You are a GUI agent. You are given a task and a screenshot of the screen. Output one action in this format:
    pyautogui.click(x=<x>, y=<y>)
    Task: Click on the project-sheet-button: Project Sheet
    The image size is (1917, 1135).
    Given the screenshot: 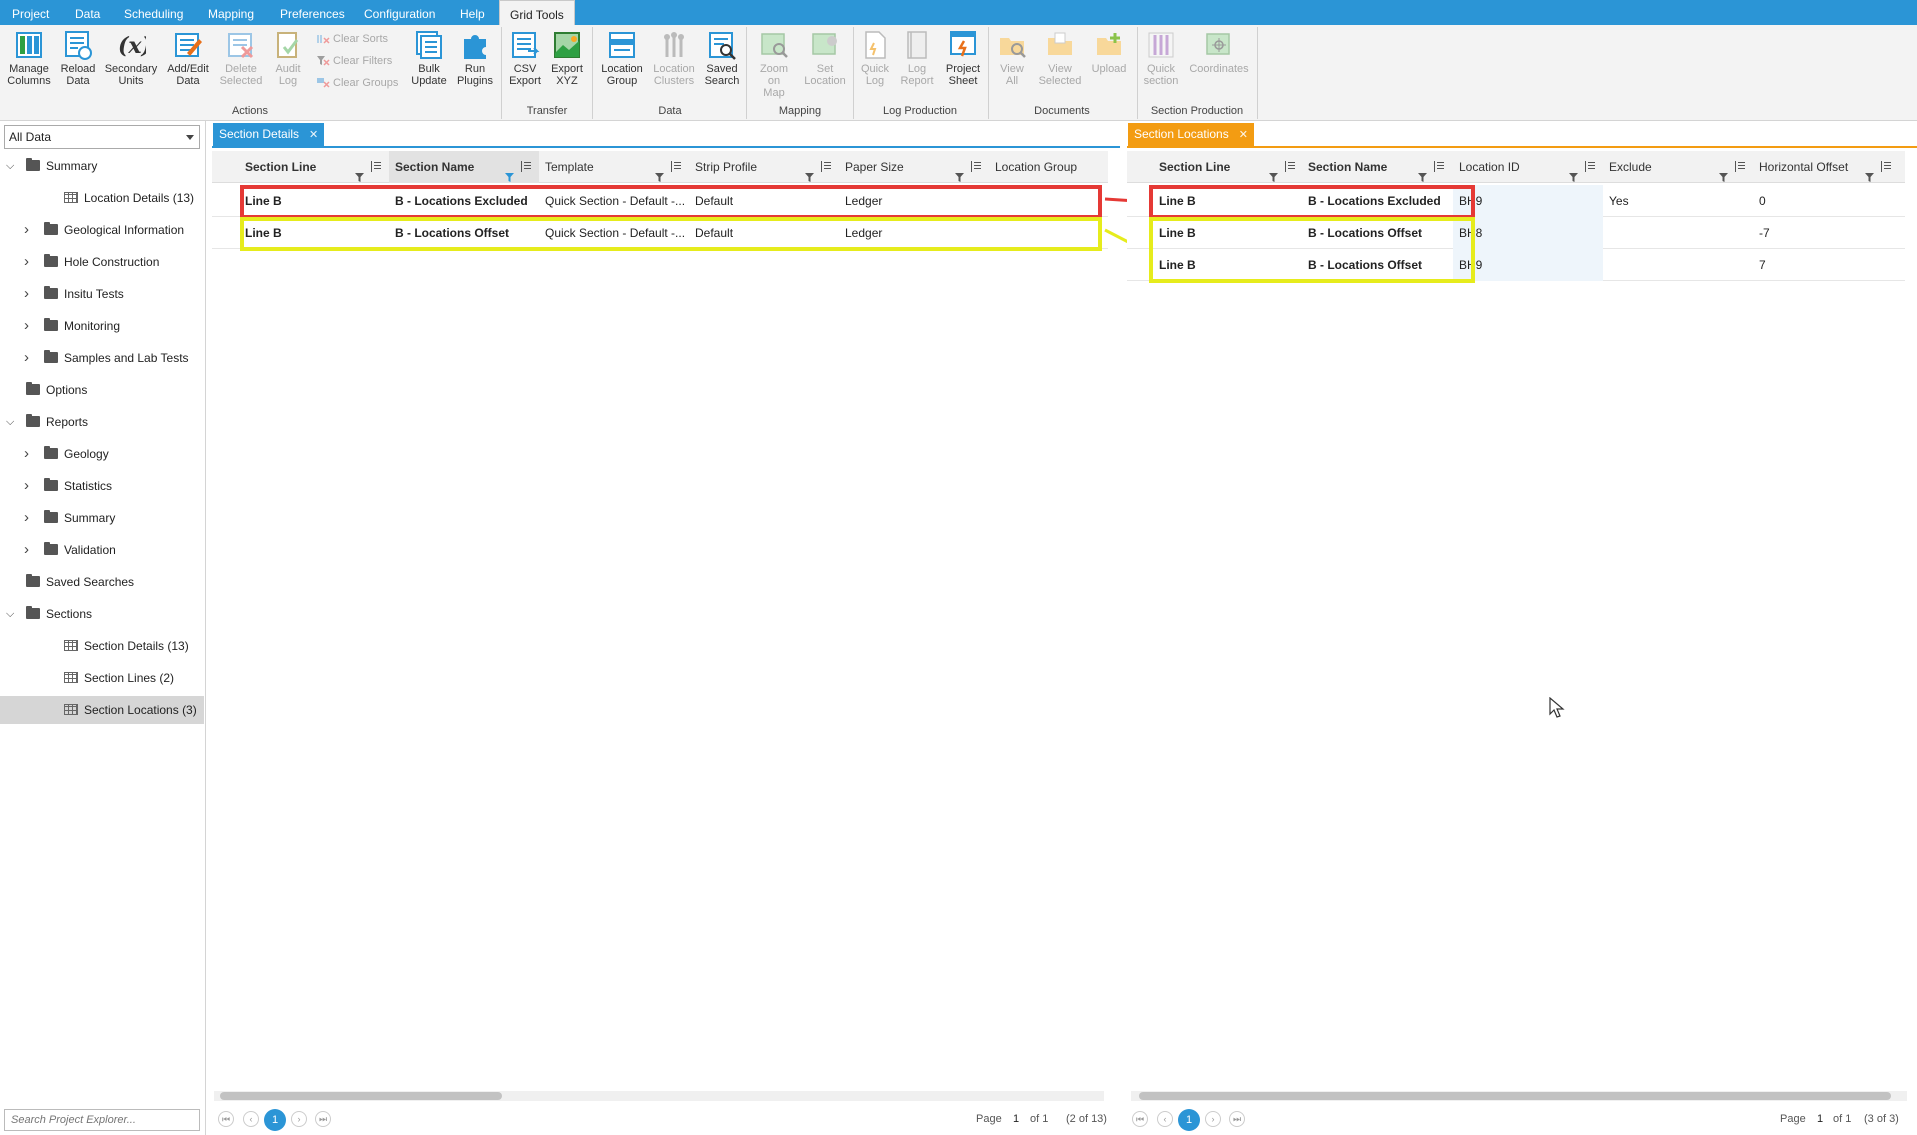 What is the action you would take?
    pyautogui.click(x=963, y=58)
    